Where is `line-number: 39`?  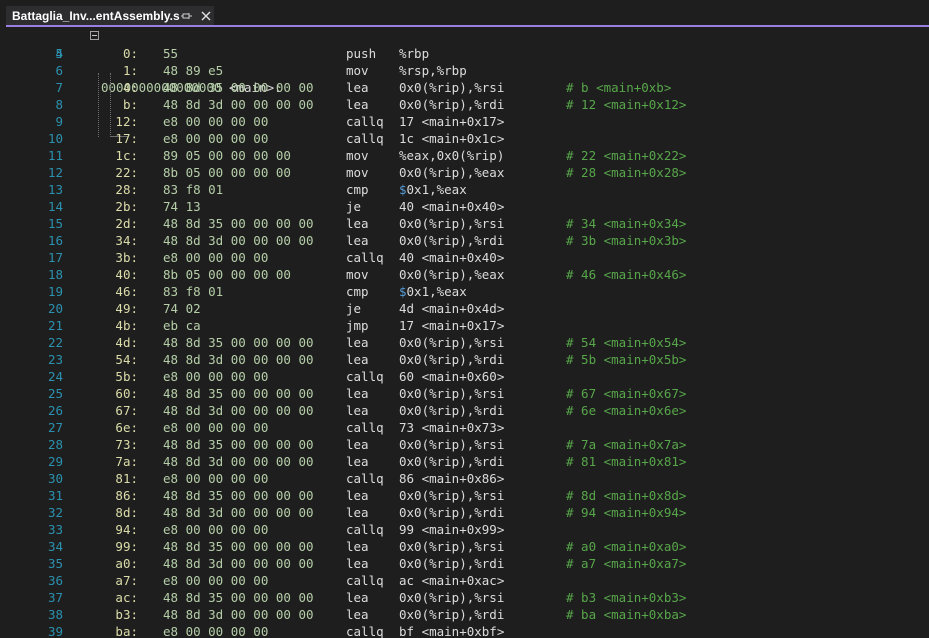
line-number: 39 is located at coordinates (55, 631).